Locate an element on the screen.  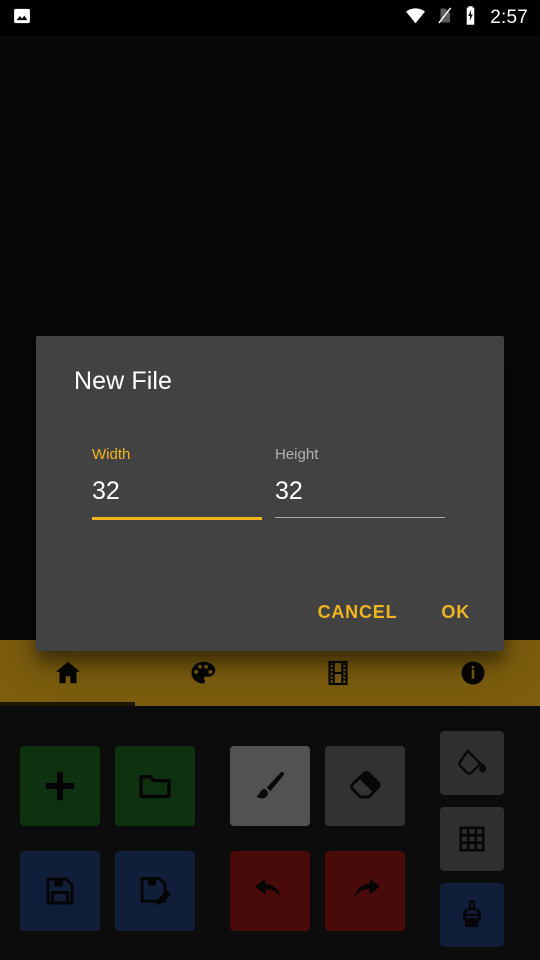
status-icons: 2:57 is located at coordinates (466, 18).